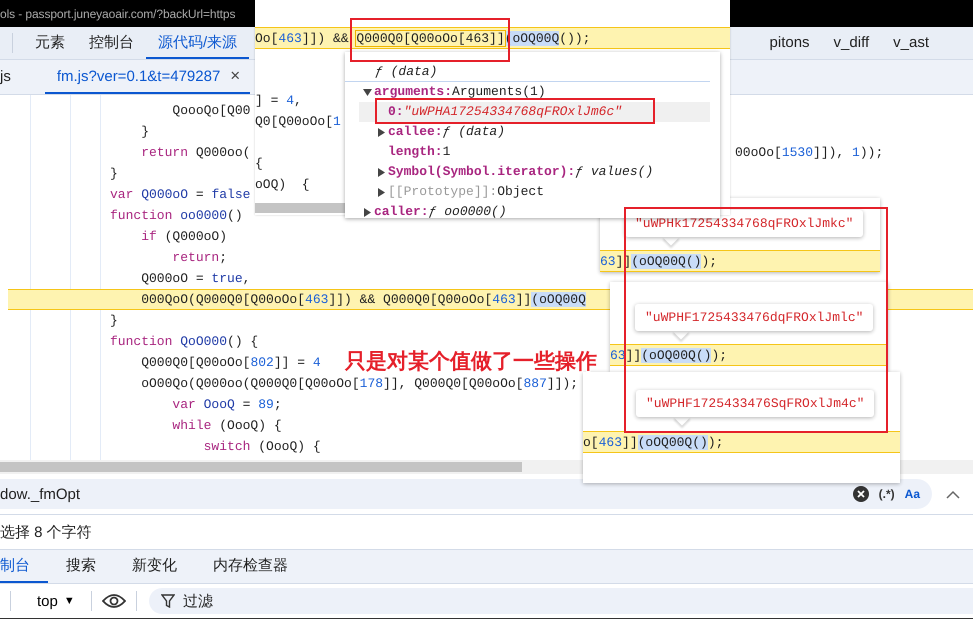 This screenshot has width=973, height=629. Describe the element at coordinates (210, 111) in the screenshot. I see `code-line: QoooQo[Q00` at that location.